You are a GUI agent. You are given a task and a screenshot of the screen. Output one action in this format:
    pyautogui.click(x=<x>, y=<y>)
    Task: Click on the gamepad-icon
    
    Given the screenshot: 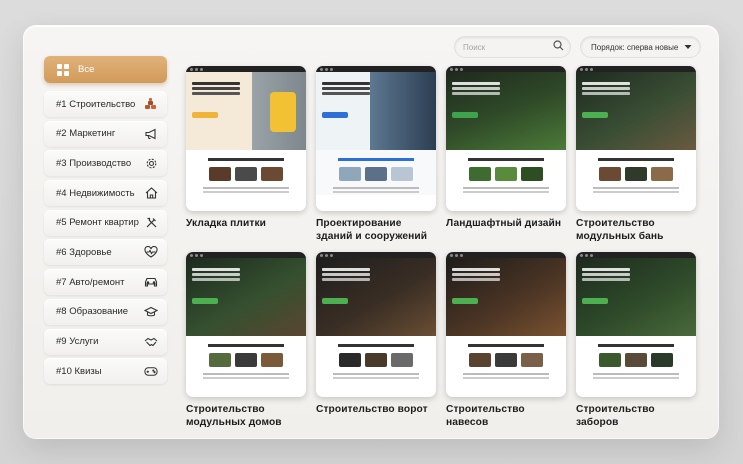 What is the action you would take?
    pyautogui.click(x=151, y=371)
    